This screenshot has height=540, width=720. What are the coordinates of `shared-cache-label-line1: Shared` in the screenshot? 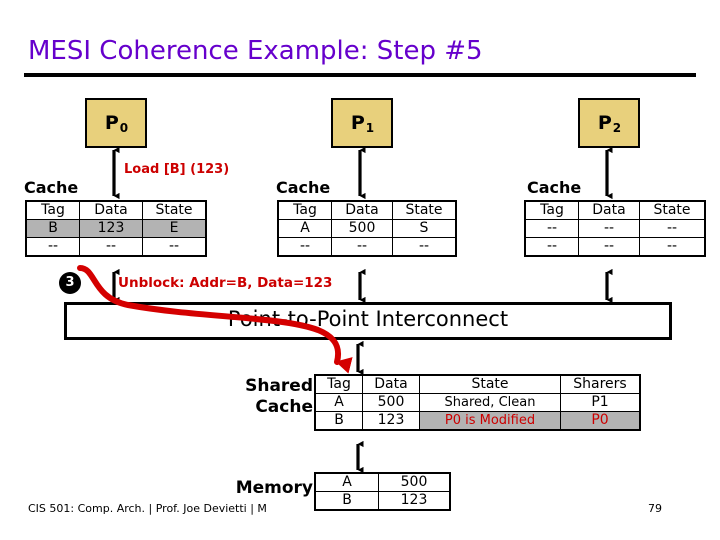 It's located at (279, 386).